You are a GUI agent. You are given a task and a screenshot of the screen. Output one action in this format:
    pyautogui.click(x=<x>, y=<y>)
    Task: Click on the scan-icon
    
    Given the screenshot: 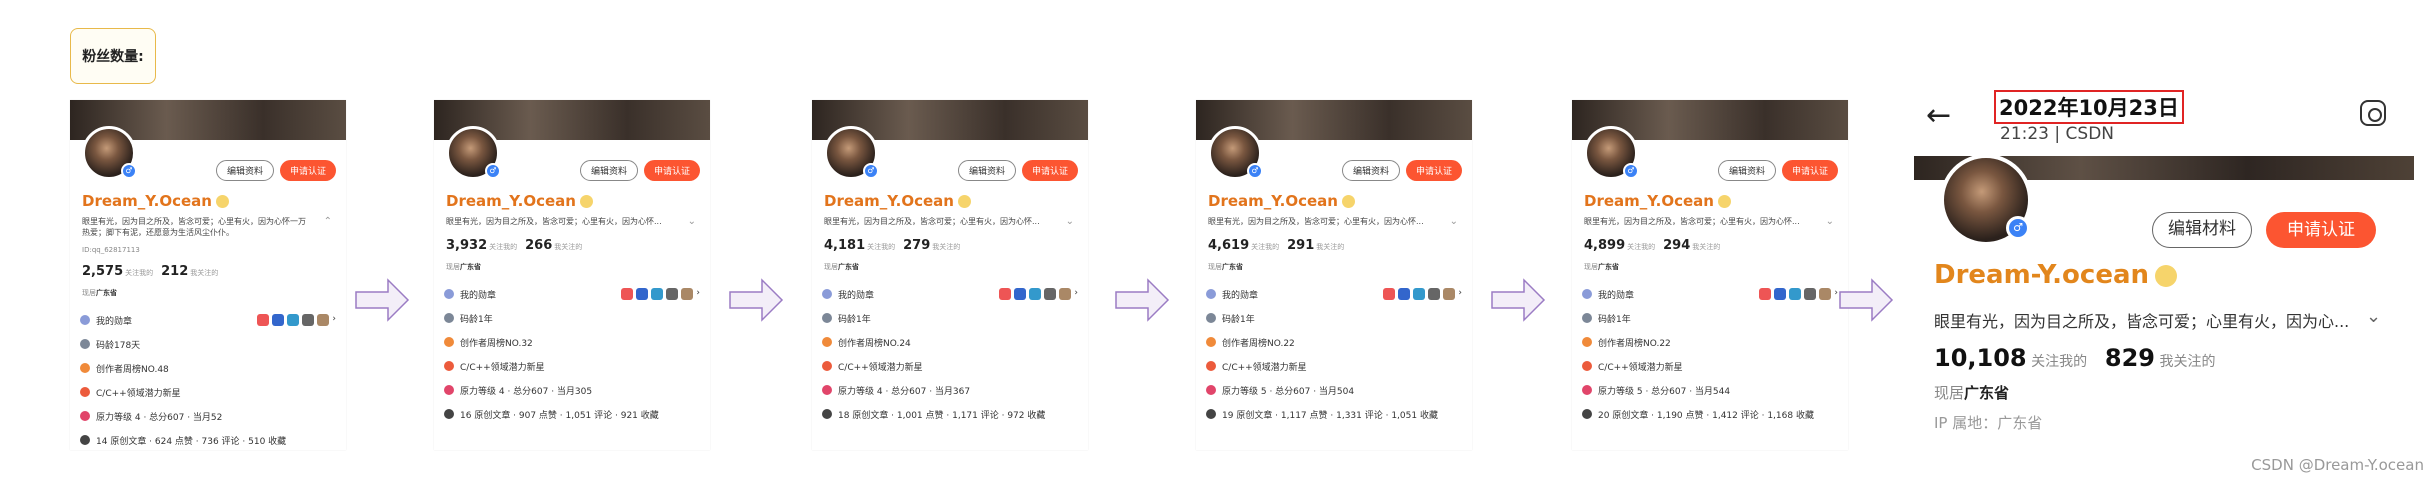 What is the action you would take?
    pyautogui.click(x=2373, y=113)
    